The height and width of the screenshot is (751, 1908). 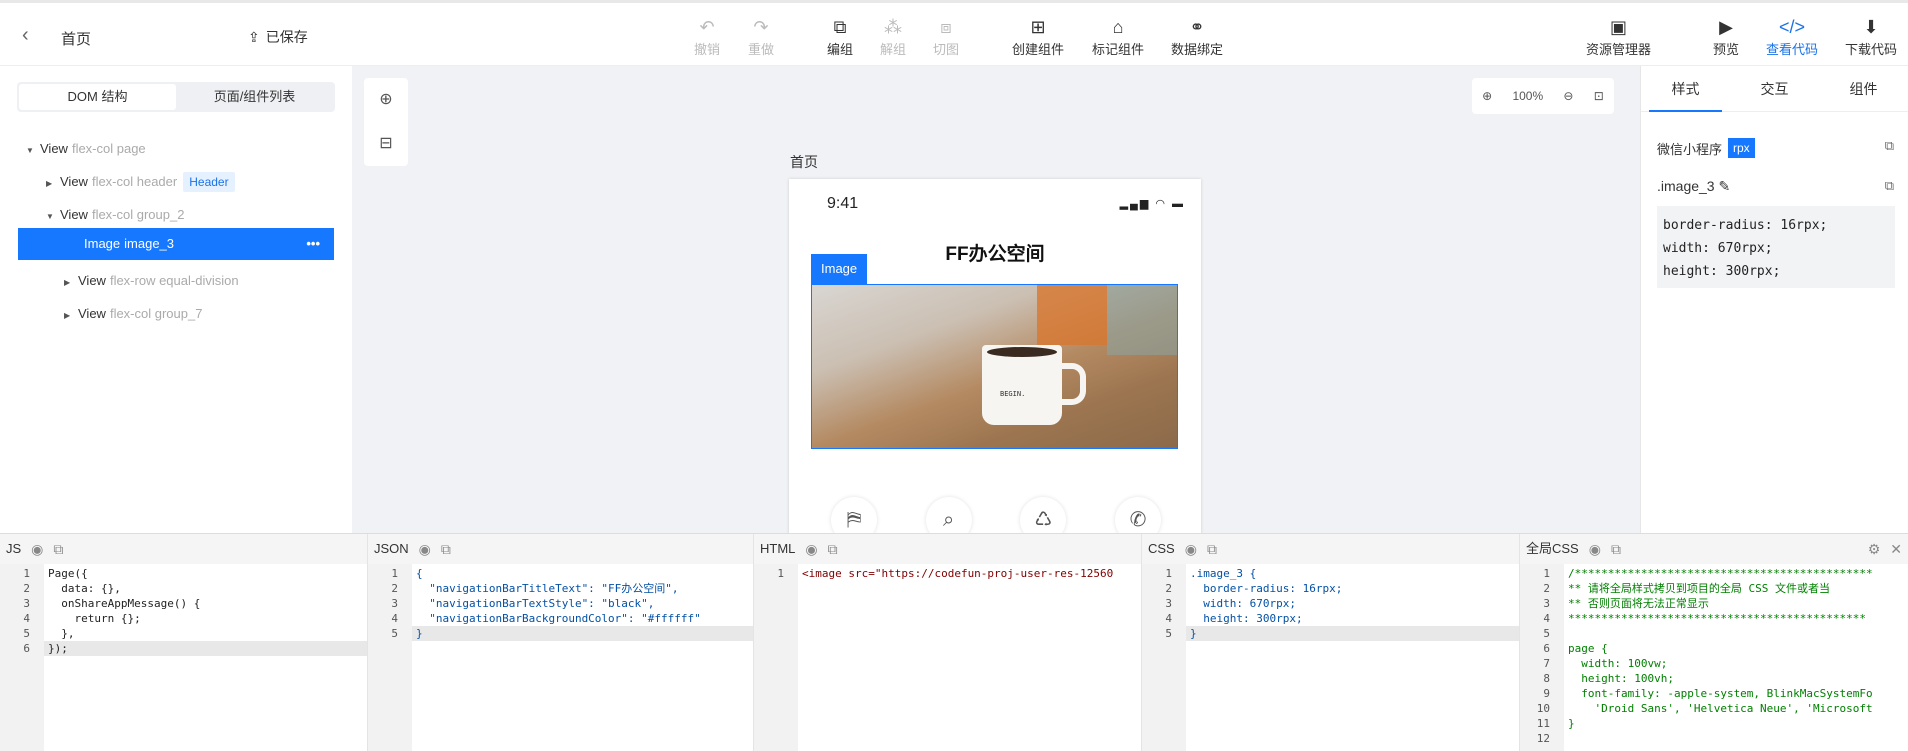 I want to click on tree-node-group-2: ▼ View flex-col group_2, so click(x=115, y=215).